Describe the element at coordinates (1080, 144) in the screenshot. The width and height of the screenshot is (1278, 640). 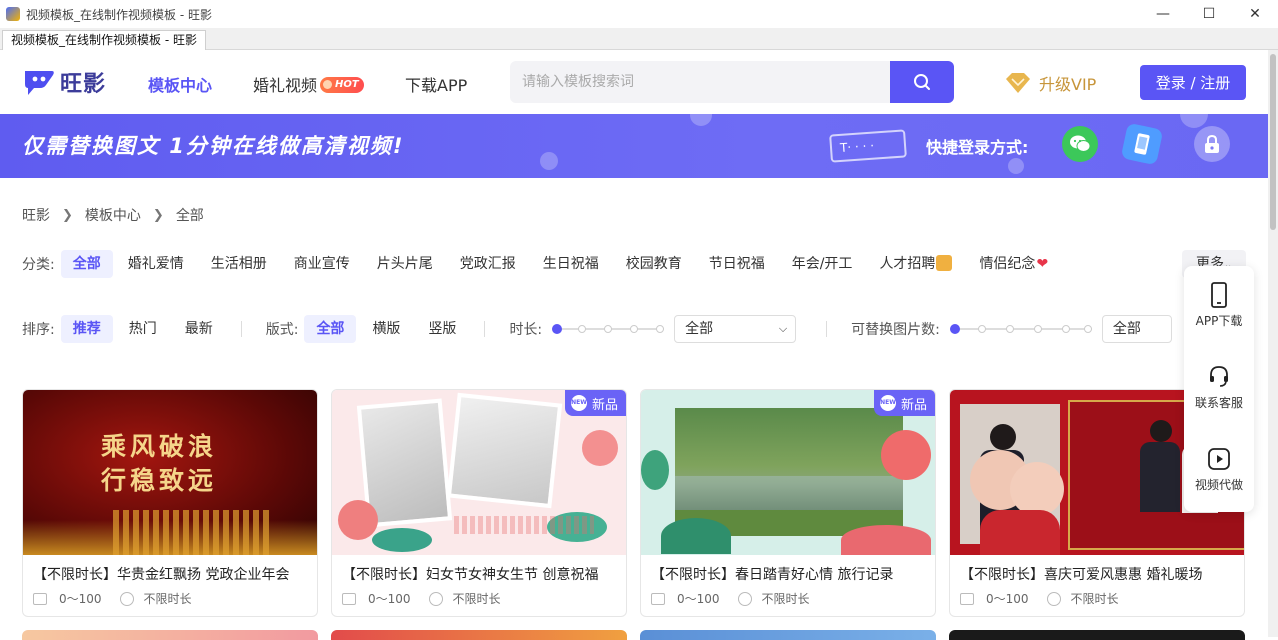
I see `wechat-icon` at that location.